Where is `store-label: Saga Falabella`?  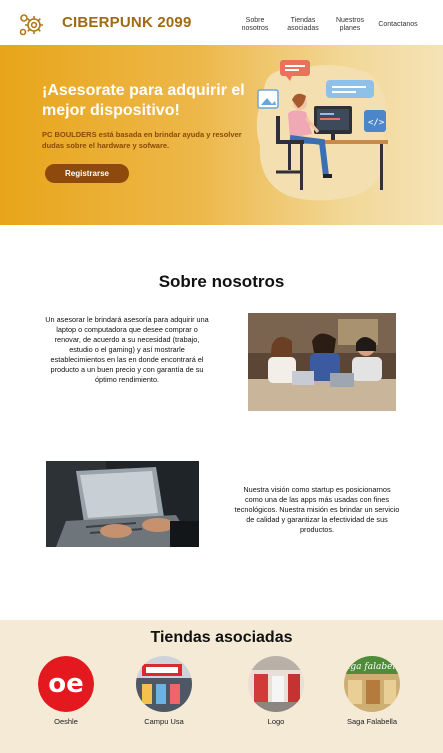 store-label: Saga Falabella is located at coordinates (372, 721).